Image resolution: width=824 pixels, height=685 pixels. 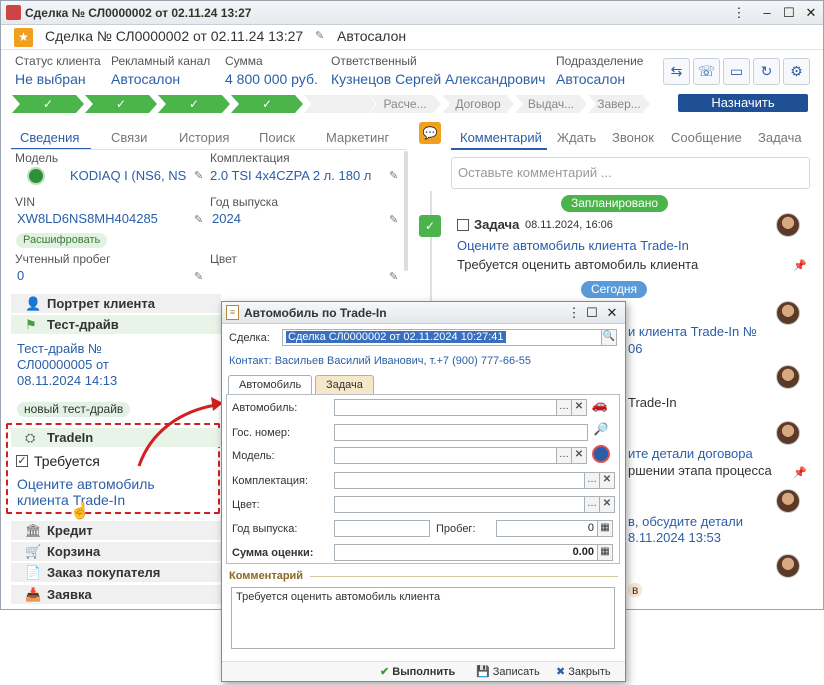 What do you see at coordinates (445, 407) in the screenshot?
I see `car-field` at bounding box center [445, 407].